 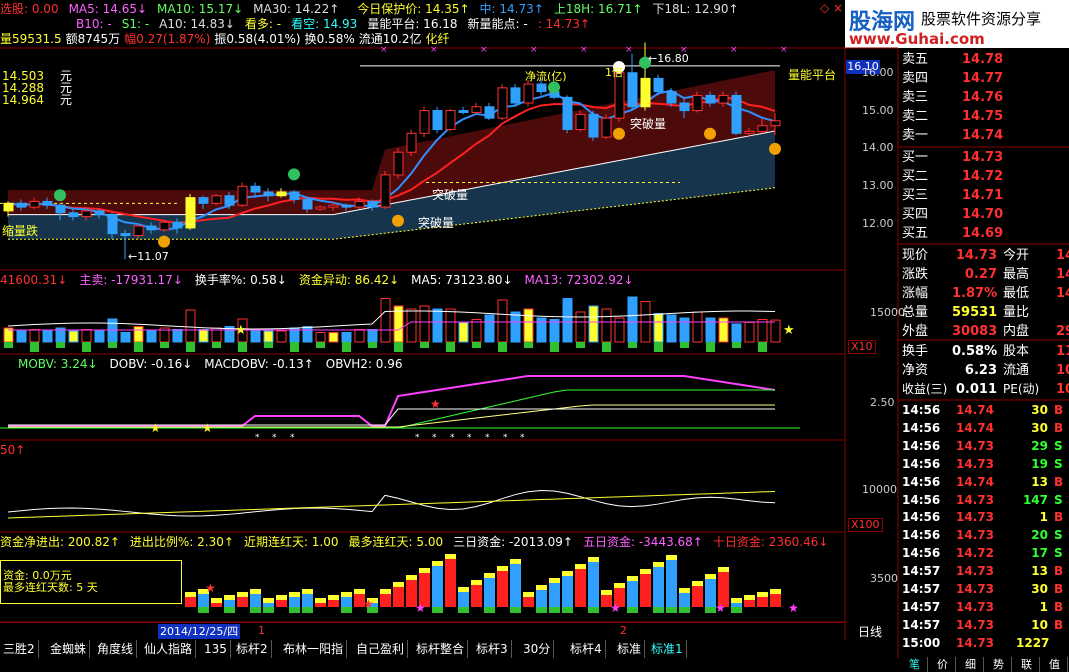 I want to click on formula-tab: 金蜘蛛, so click(x=69, y=649).